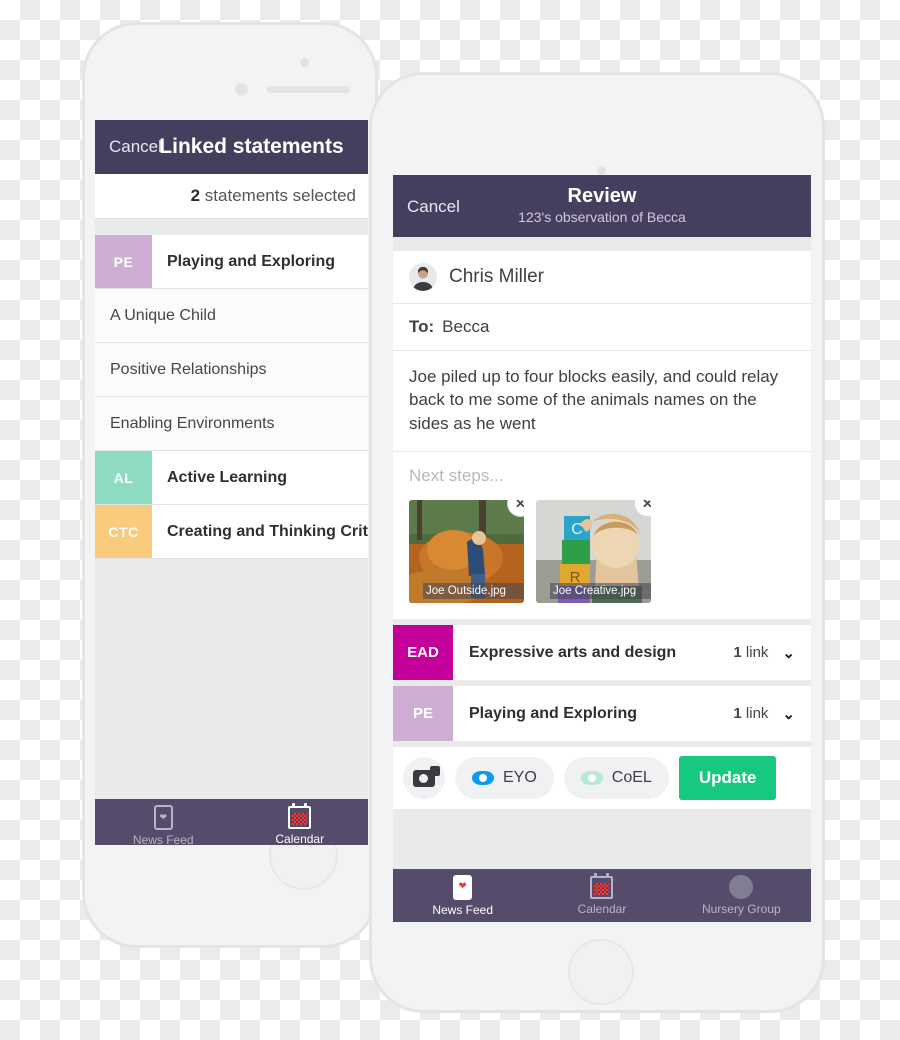 The width and height of the screenshot is (900, 1040). Describe the element at coordinates (423, 653) in the screenshot. I see `statement-group-code: EAD` at that location.